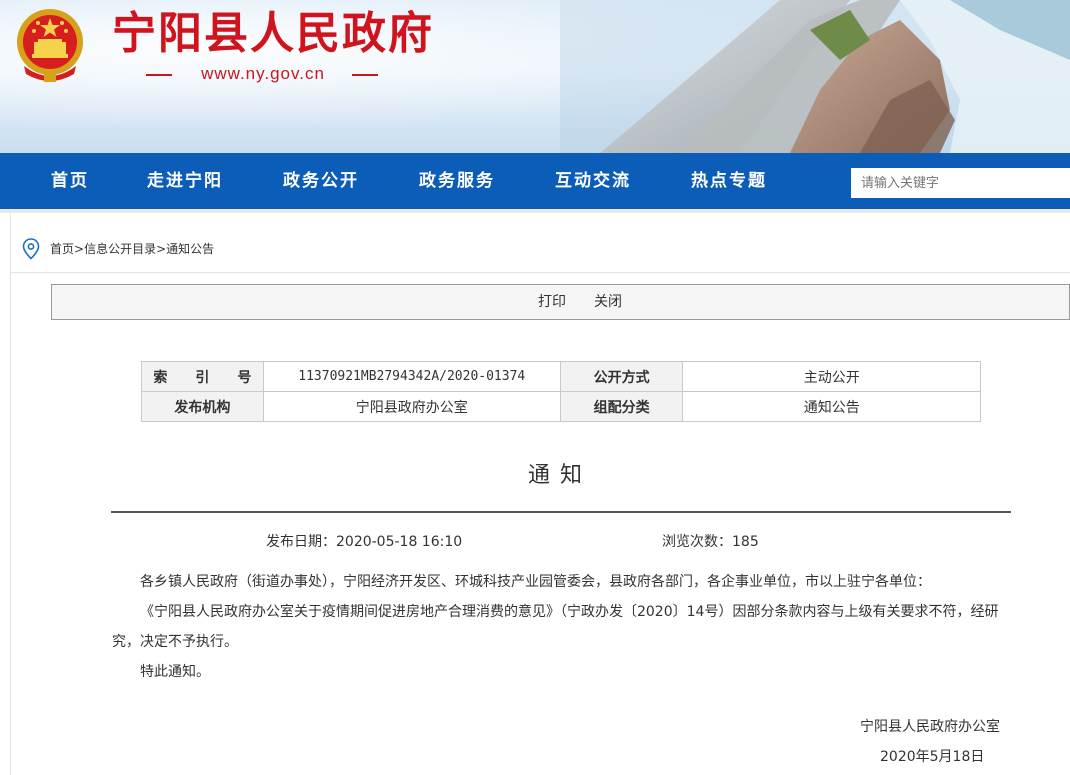 This screenshot has height=775, width=1070. What do you see at coordinates (70, 181) in the screenshot?
I see `nav-item-home: 首页` at bounding box center [70, 181].